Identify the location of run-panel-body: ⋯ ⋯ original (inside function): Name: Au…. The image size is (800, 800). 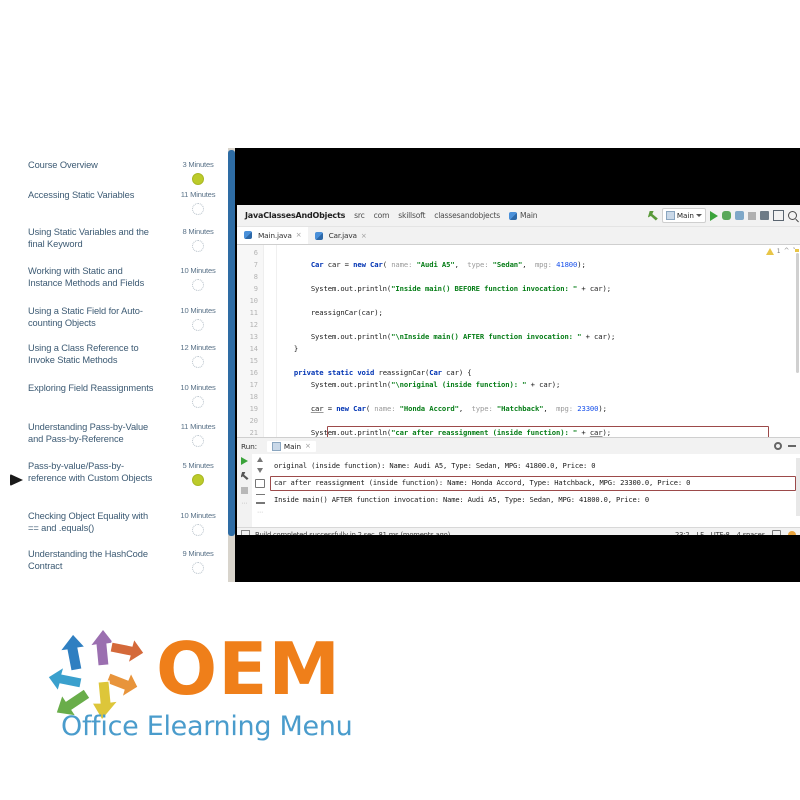
(518, 490).